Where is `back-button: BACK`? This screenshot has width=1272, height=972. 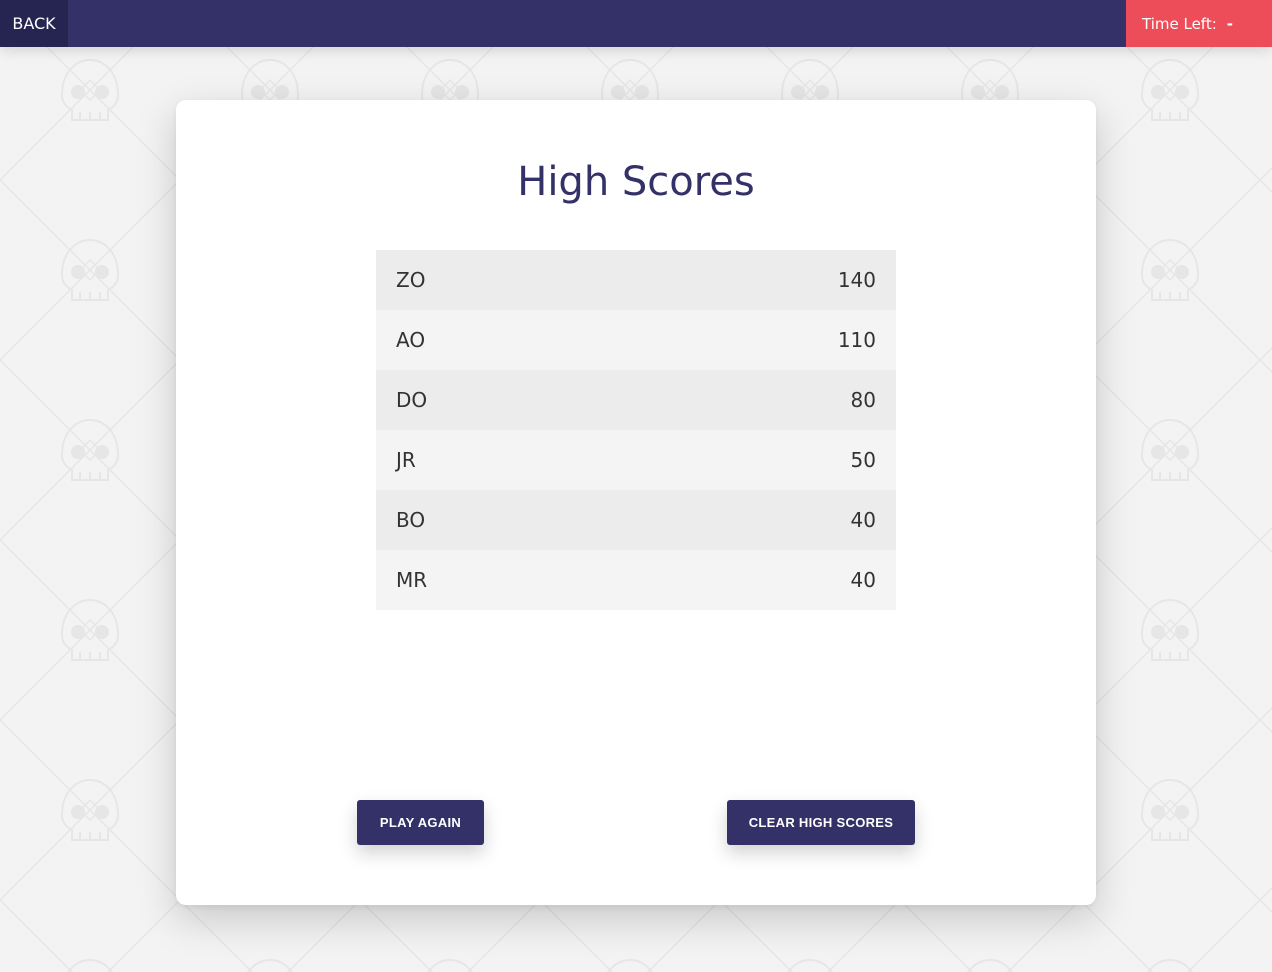 back-button: BACK is located at coordinates (34, 23).